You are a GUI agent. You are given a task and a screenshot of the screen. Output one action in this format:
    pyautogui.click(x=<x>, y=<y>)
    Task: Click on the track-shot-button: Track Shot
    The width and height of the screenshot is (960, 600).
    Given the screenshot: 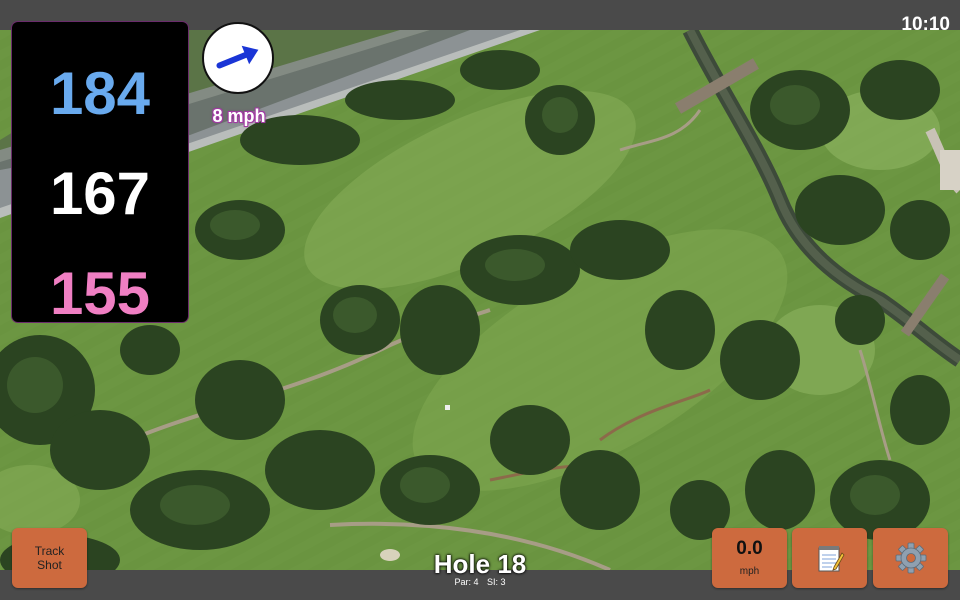 What is the action you would take?
    pyautogui.click(x=49, y=558)
    